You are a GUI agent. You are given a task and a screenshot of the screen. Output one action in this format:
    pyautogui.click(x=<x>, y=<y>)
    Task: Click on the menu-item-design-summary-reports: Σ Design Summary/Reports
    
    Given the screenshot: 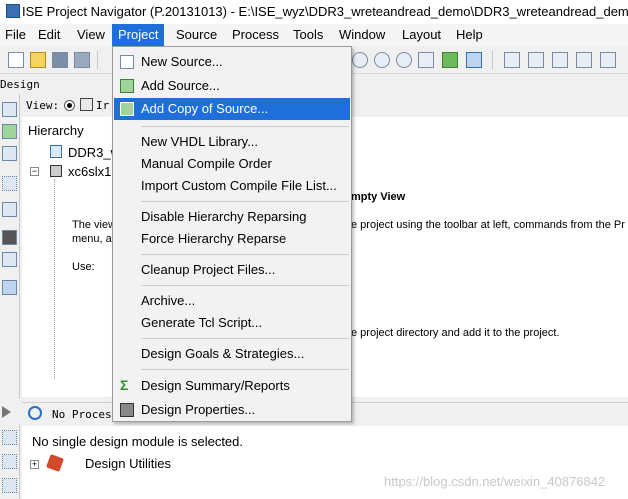 What is the action you would take?
    pyautogui.click(x=232, y=386)
    